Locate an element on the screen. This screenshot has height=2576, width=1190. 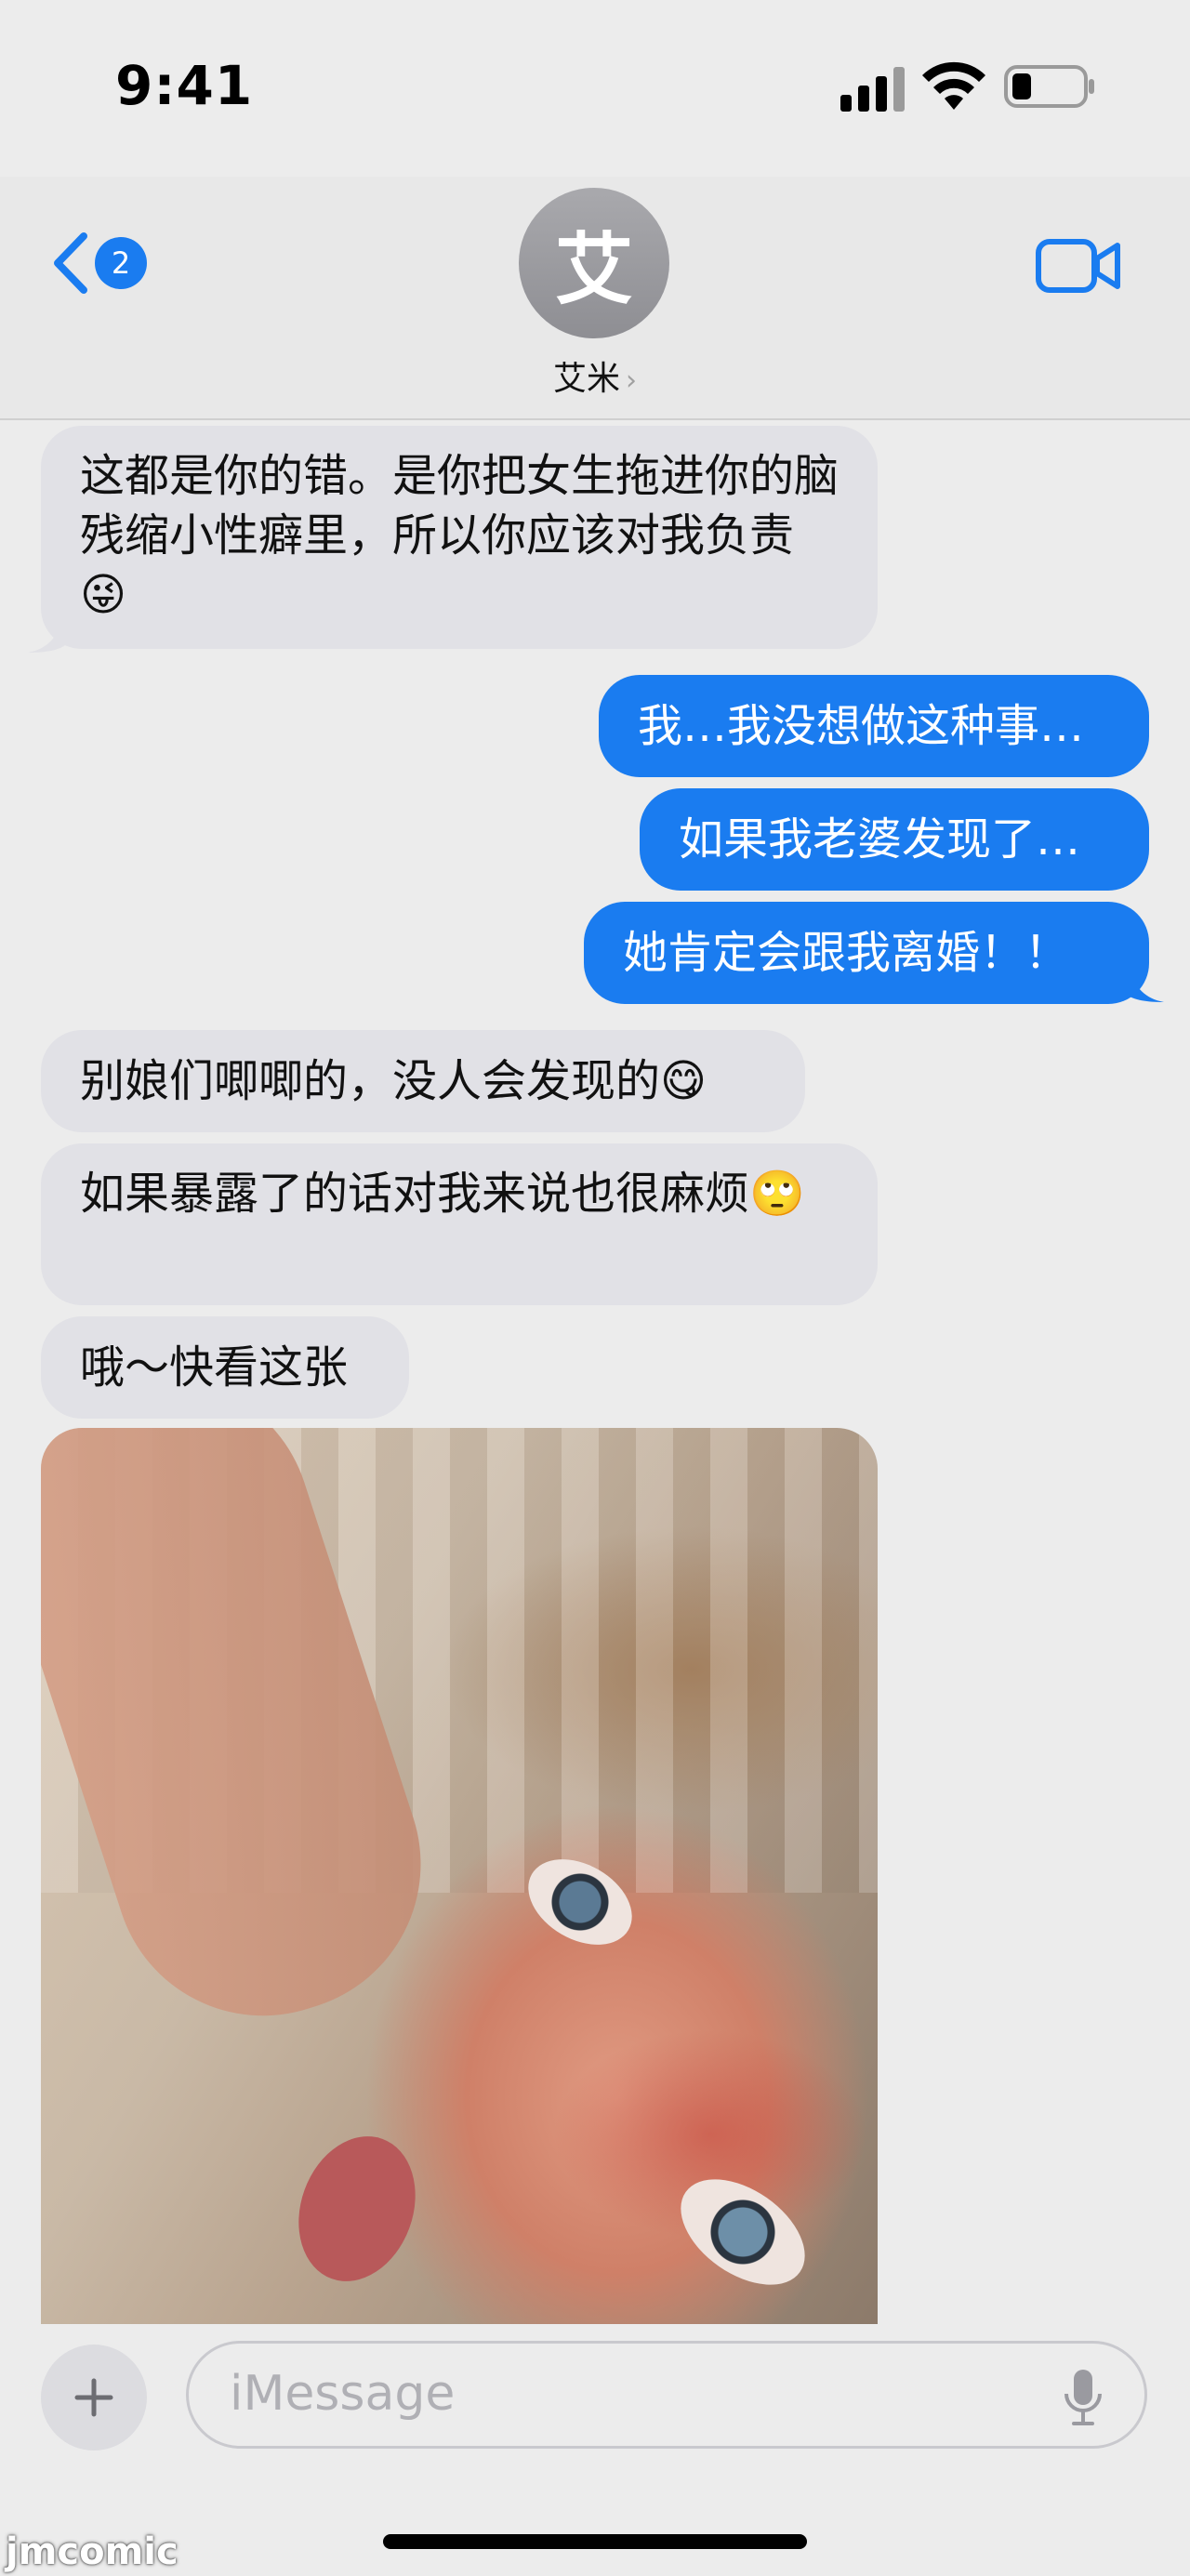
wifi-icon is located at coordinates (953, 85).